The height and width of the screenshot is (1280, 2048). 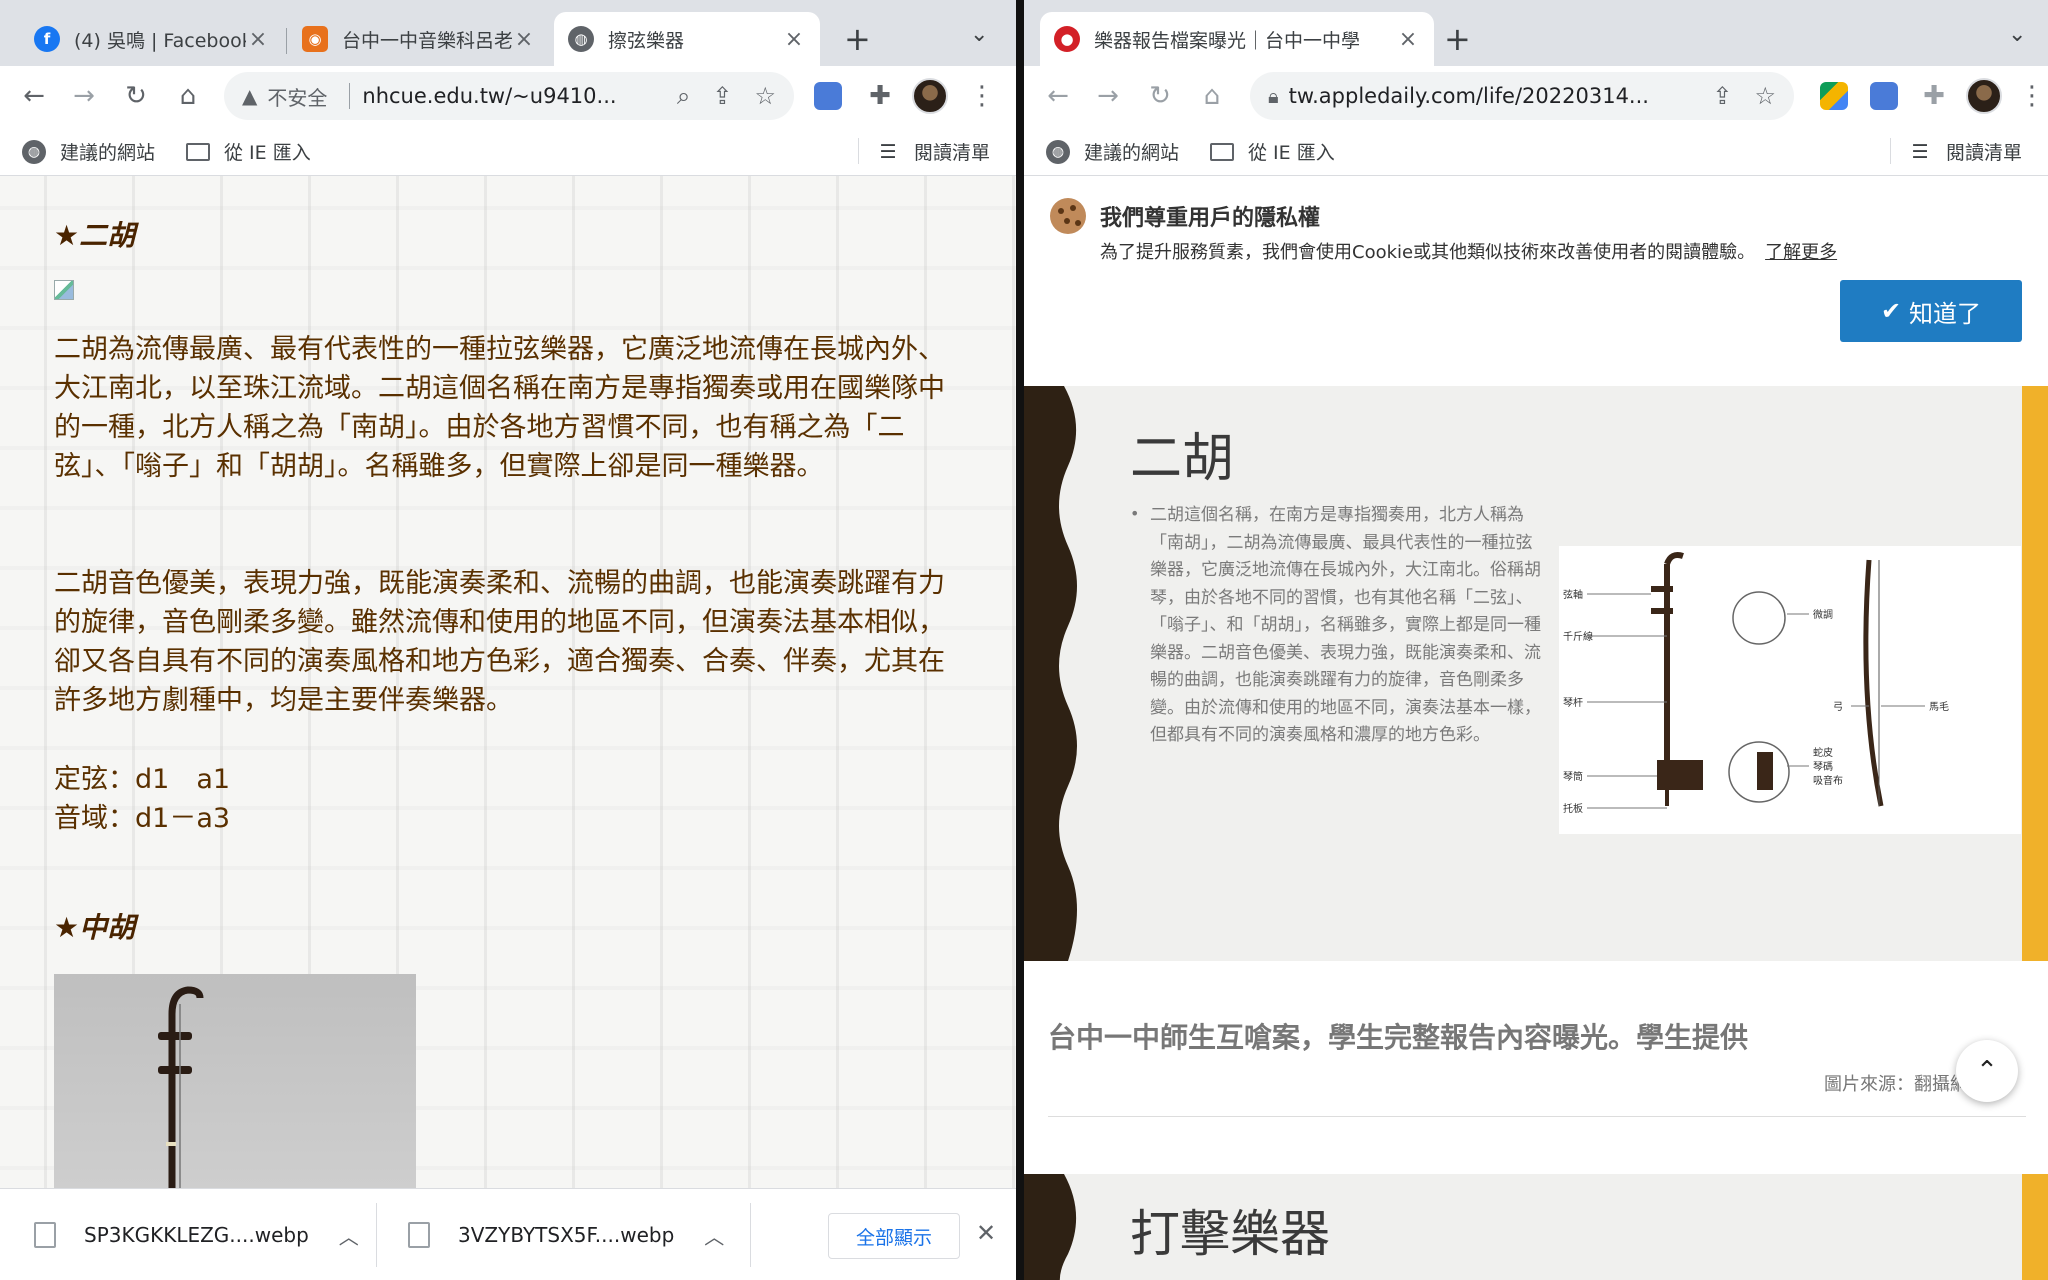 What do you see at coordinates (95, 235) in the screenshot?
I see `erhu-heading: ★二胡` at bounding box center [95, 235].